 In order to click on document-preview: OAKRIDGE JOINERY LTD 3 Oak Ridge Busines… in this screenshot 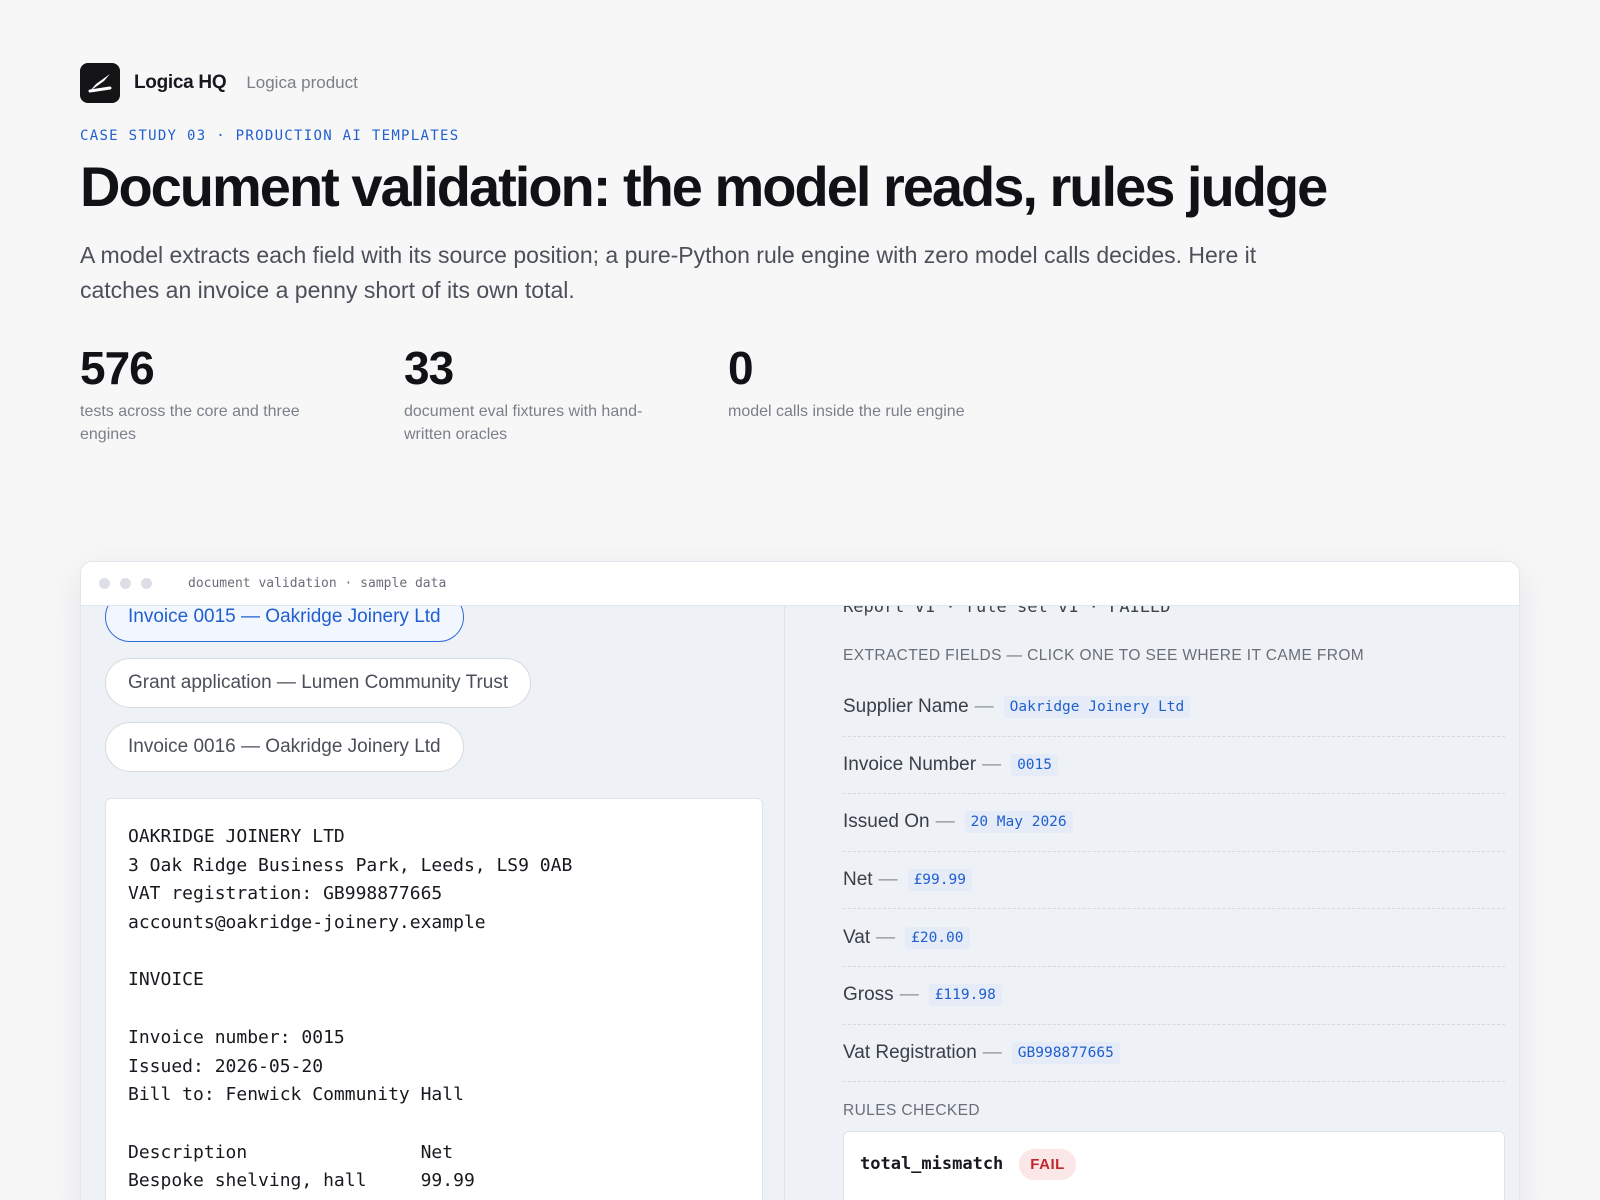, I will do `click(434, 999)`.